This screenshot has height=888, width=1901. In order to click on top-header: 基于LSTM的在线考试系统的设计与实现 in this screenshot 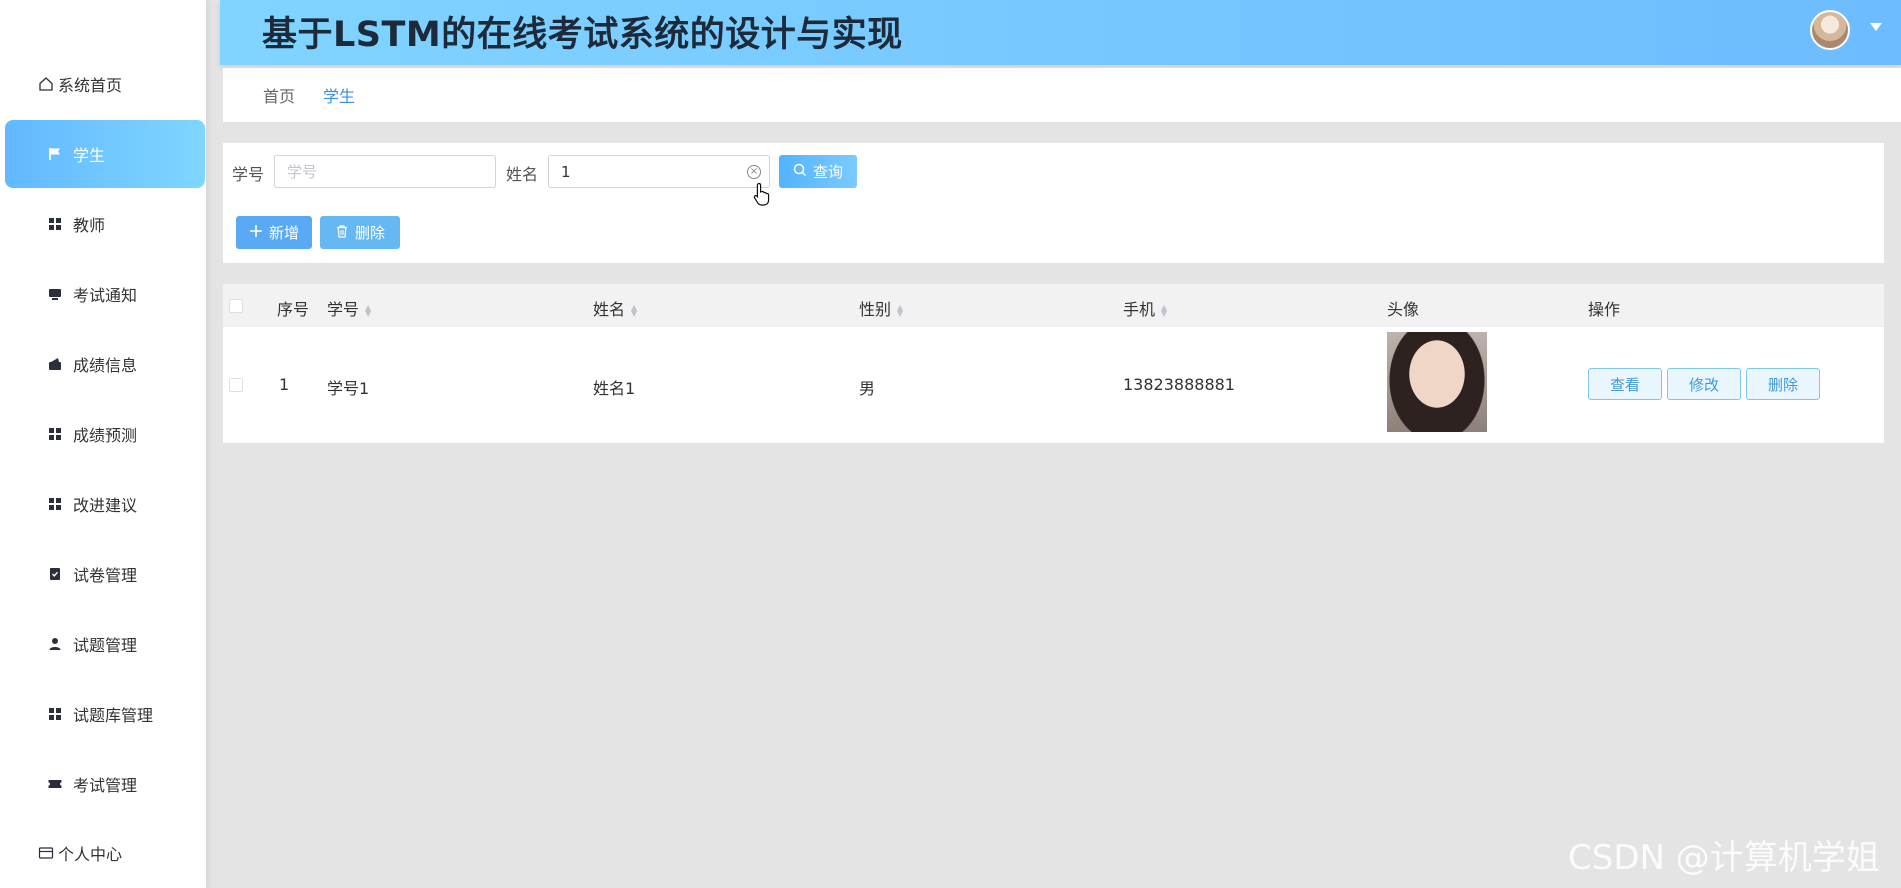, I will do `click(1060, 32)`.